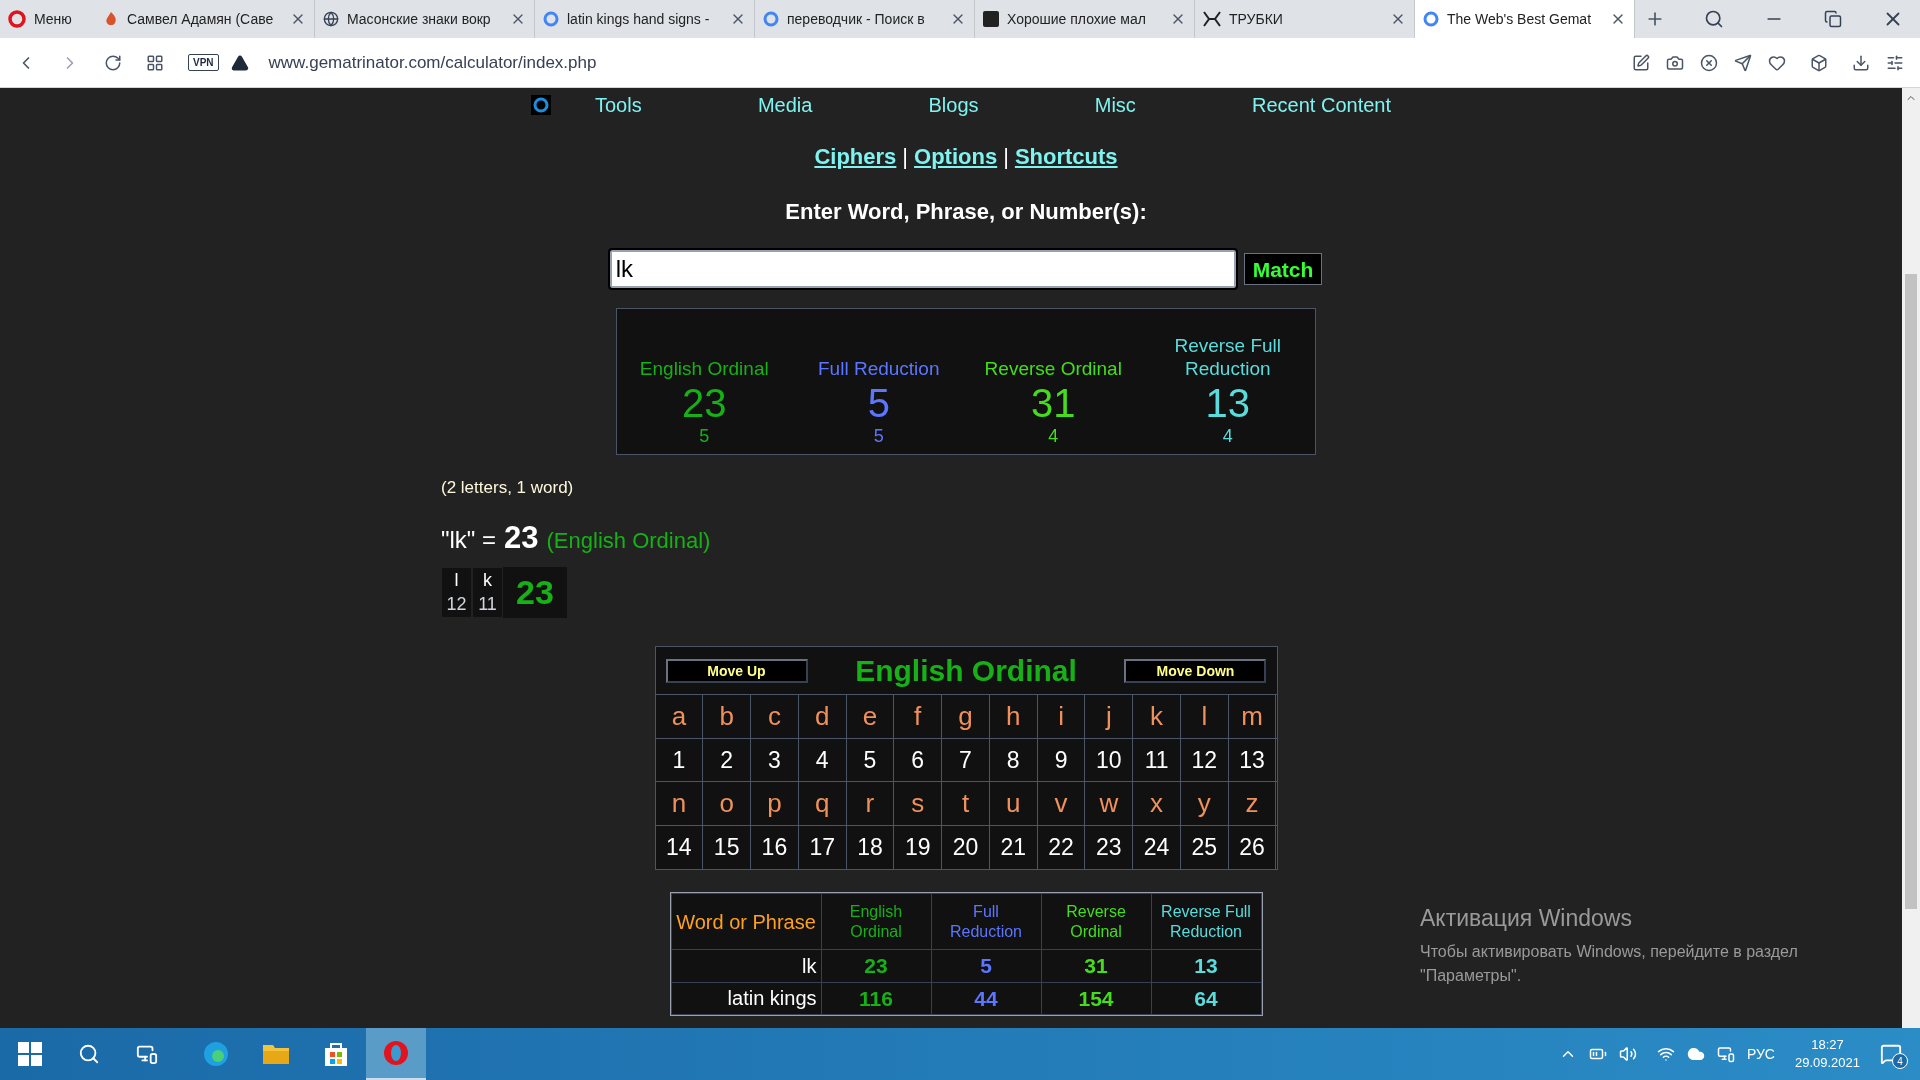  Describe the element at coordinates (855, 156) in the screenshot. I see `link: Ciphers` at that location.